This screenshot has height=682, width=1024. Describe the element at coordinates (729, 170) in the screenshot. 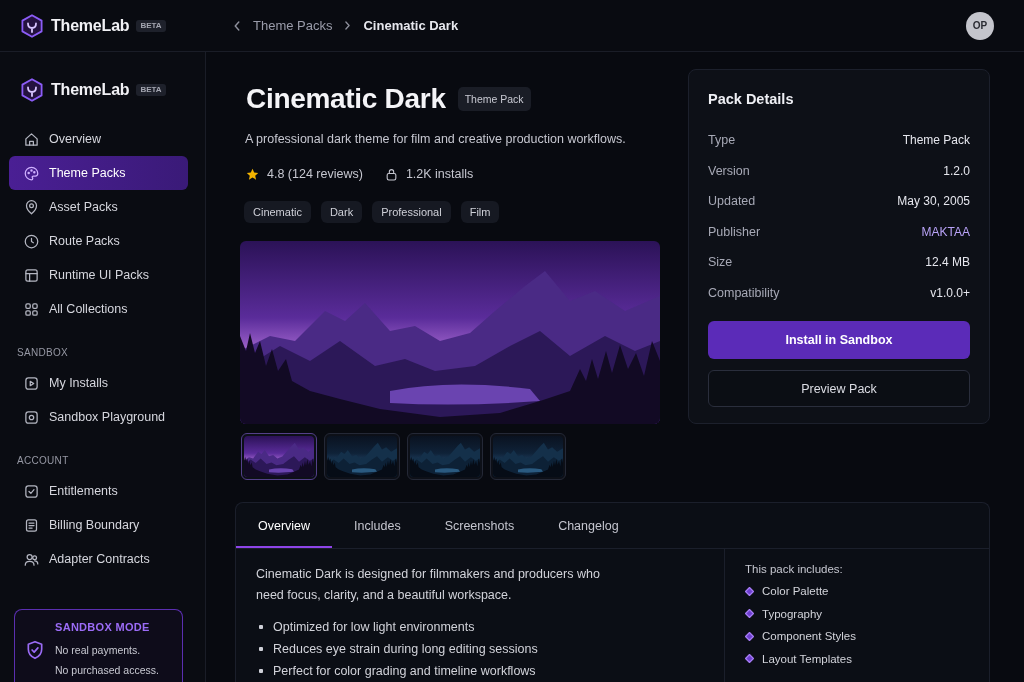

I see `detail-label: Version` at that location.